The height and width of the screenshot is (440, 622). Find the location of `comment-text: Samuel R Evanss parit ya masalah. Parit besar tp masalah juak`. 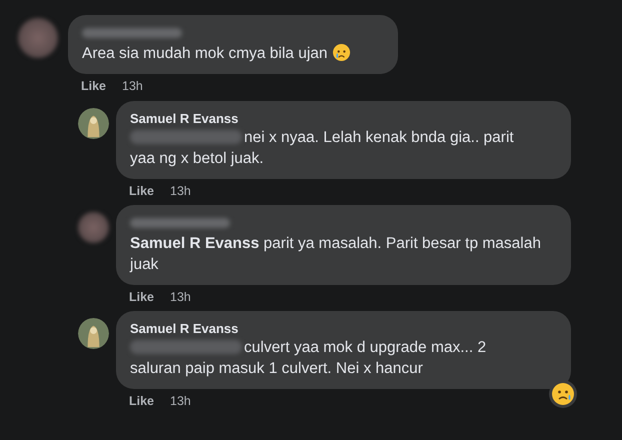

comment-text: Samuel R Evanss parit ya masalah. Parit besar tp masalah juak is located at coordinates (335, 254).